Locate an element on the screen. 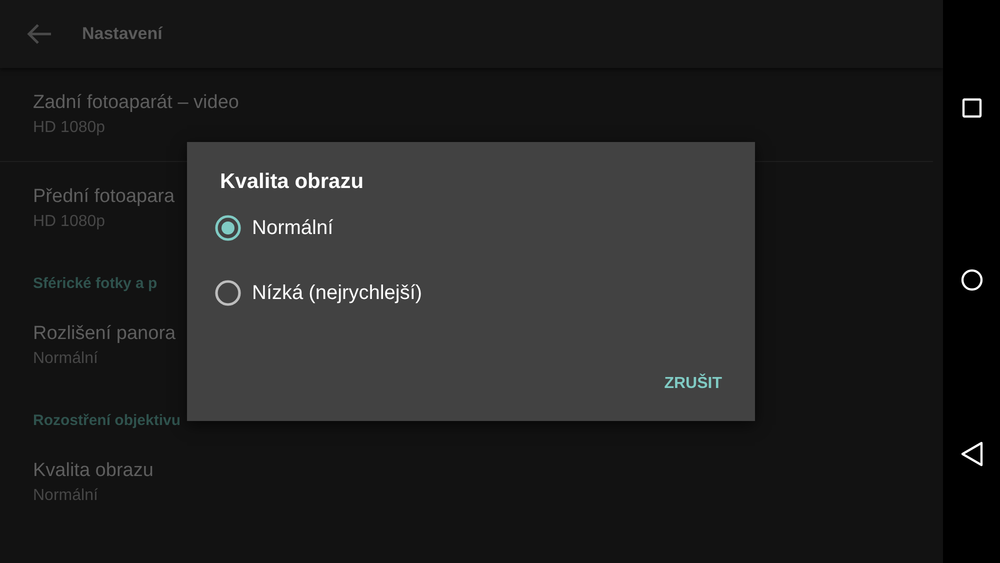 The width and height of the screenshot is (1000, 563). setting-title: Kvalita obrazu is located at coordinates (93, 471).